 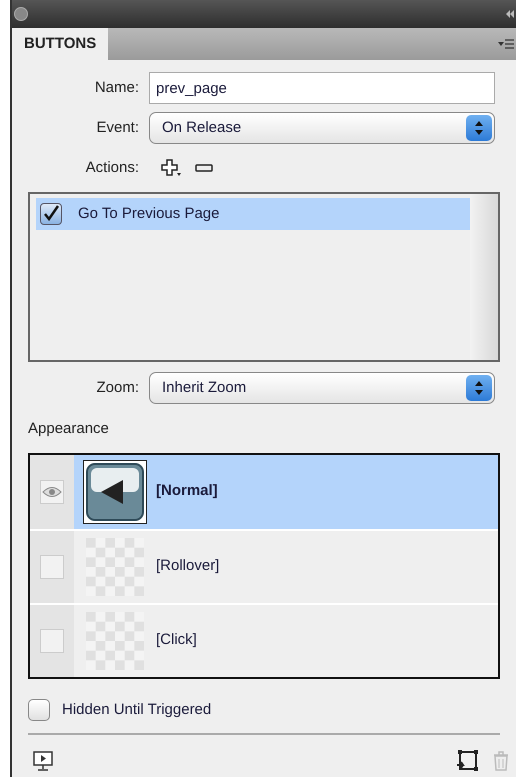 I want to click on panel-tab: BUTTONS, so click(x=60, y=44).